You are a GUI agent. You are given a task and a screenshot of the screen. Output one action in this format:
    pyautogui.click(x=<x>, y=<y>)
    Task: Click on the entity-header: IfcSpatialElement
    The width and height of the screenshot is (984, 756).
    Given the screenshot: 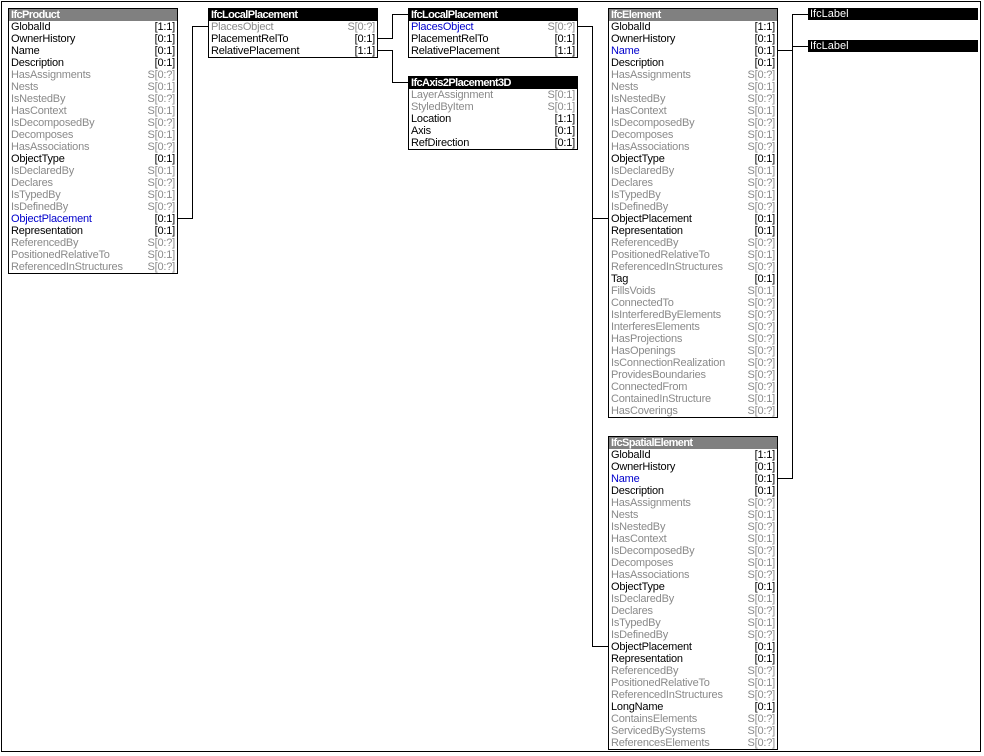 What is the action you would take?
    pyautogui.click(x=693, y=443)
    